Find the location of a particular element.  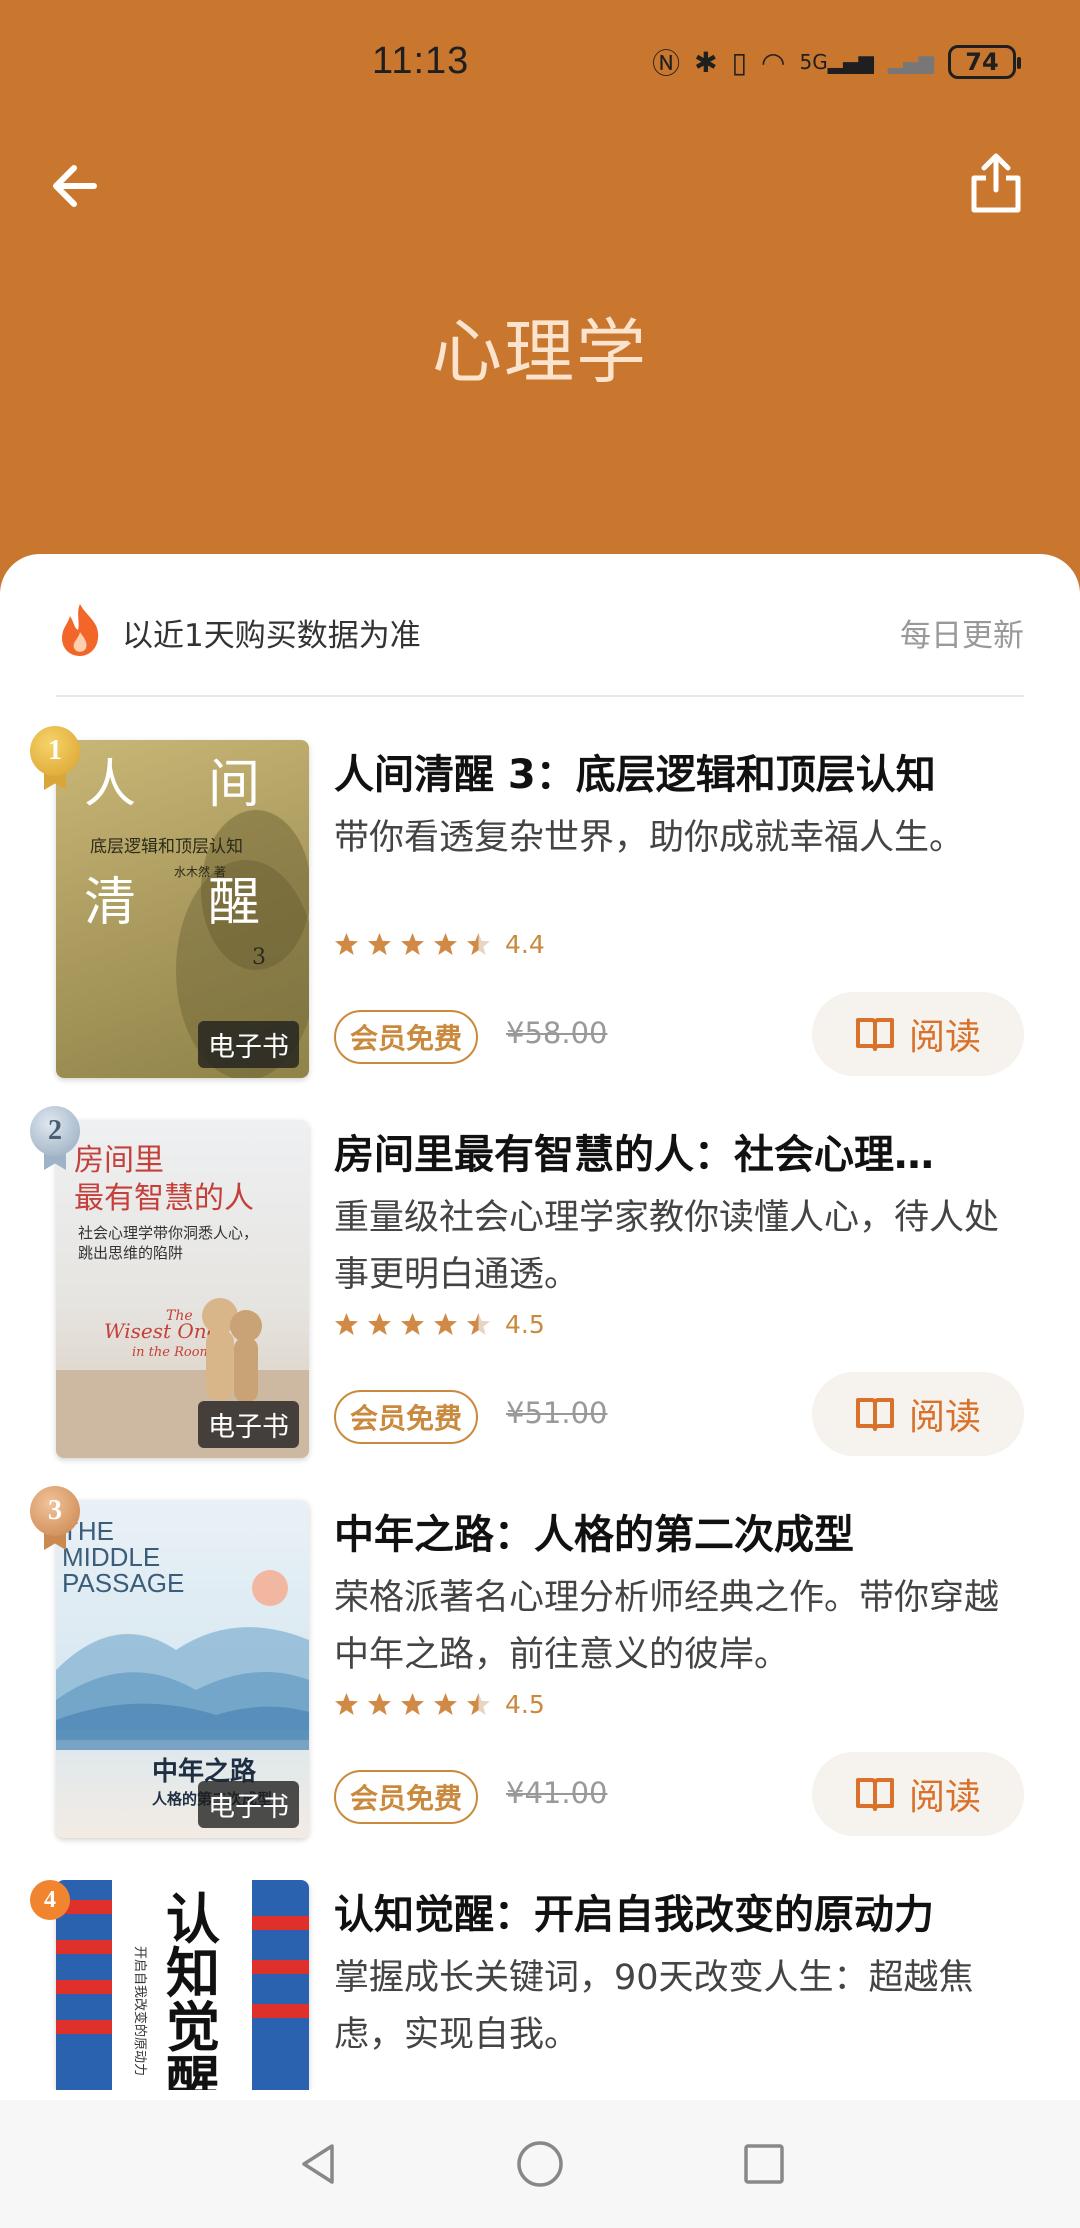

5g-signal-icon: 5G▂▄▆ is located at coordinates (836, 62).